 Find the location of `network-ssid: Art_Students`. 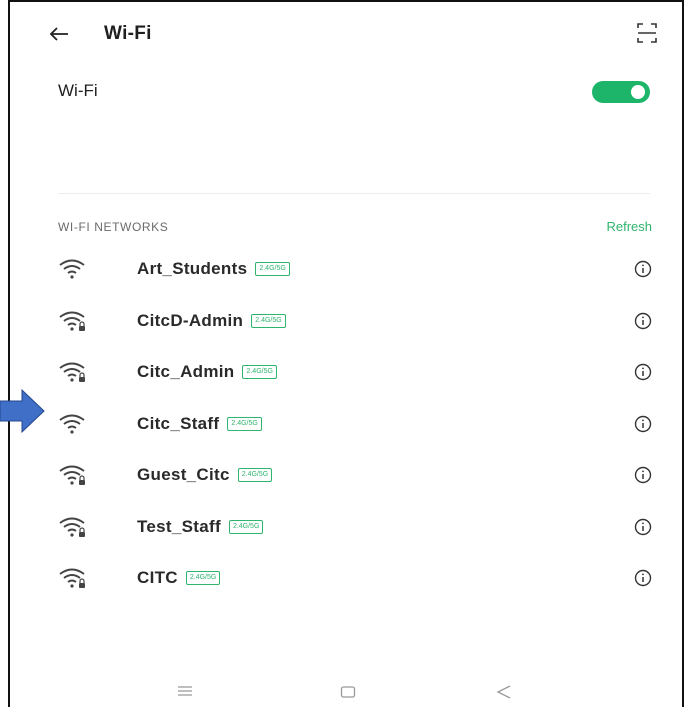

network-ssid: Art_Students is located at coordinates (192, 268).